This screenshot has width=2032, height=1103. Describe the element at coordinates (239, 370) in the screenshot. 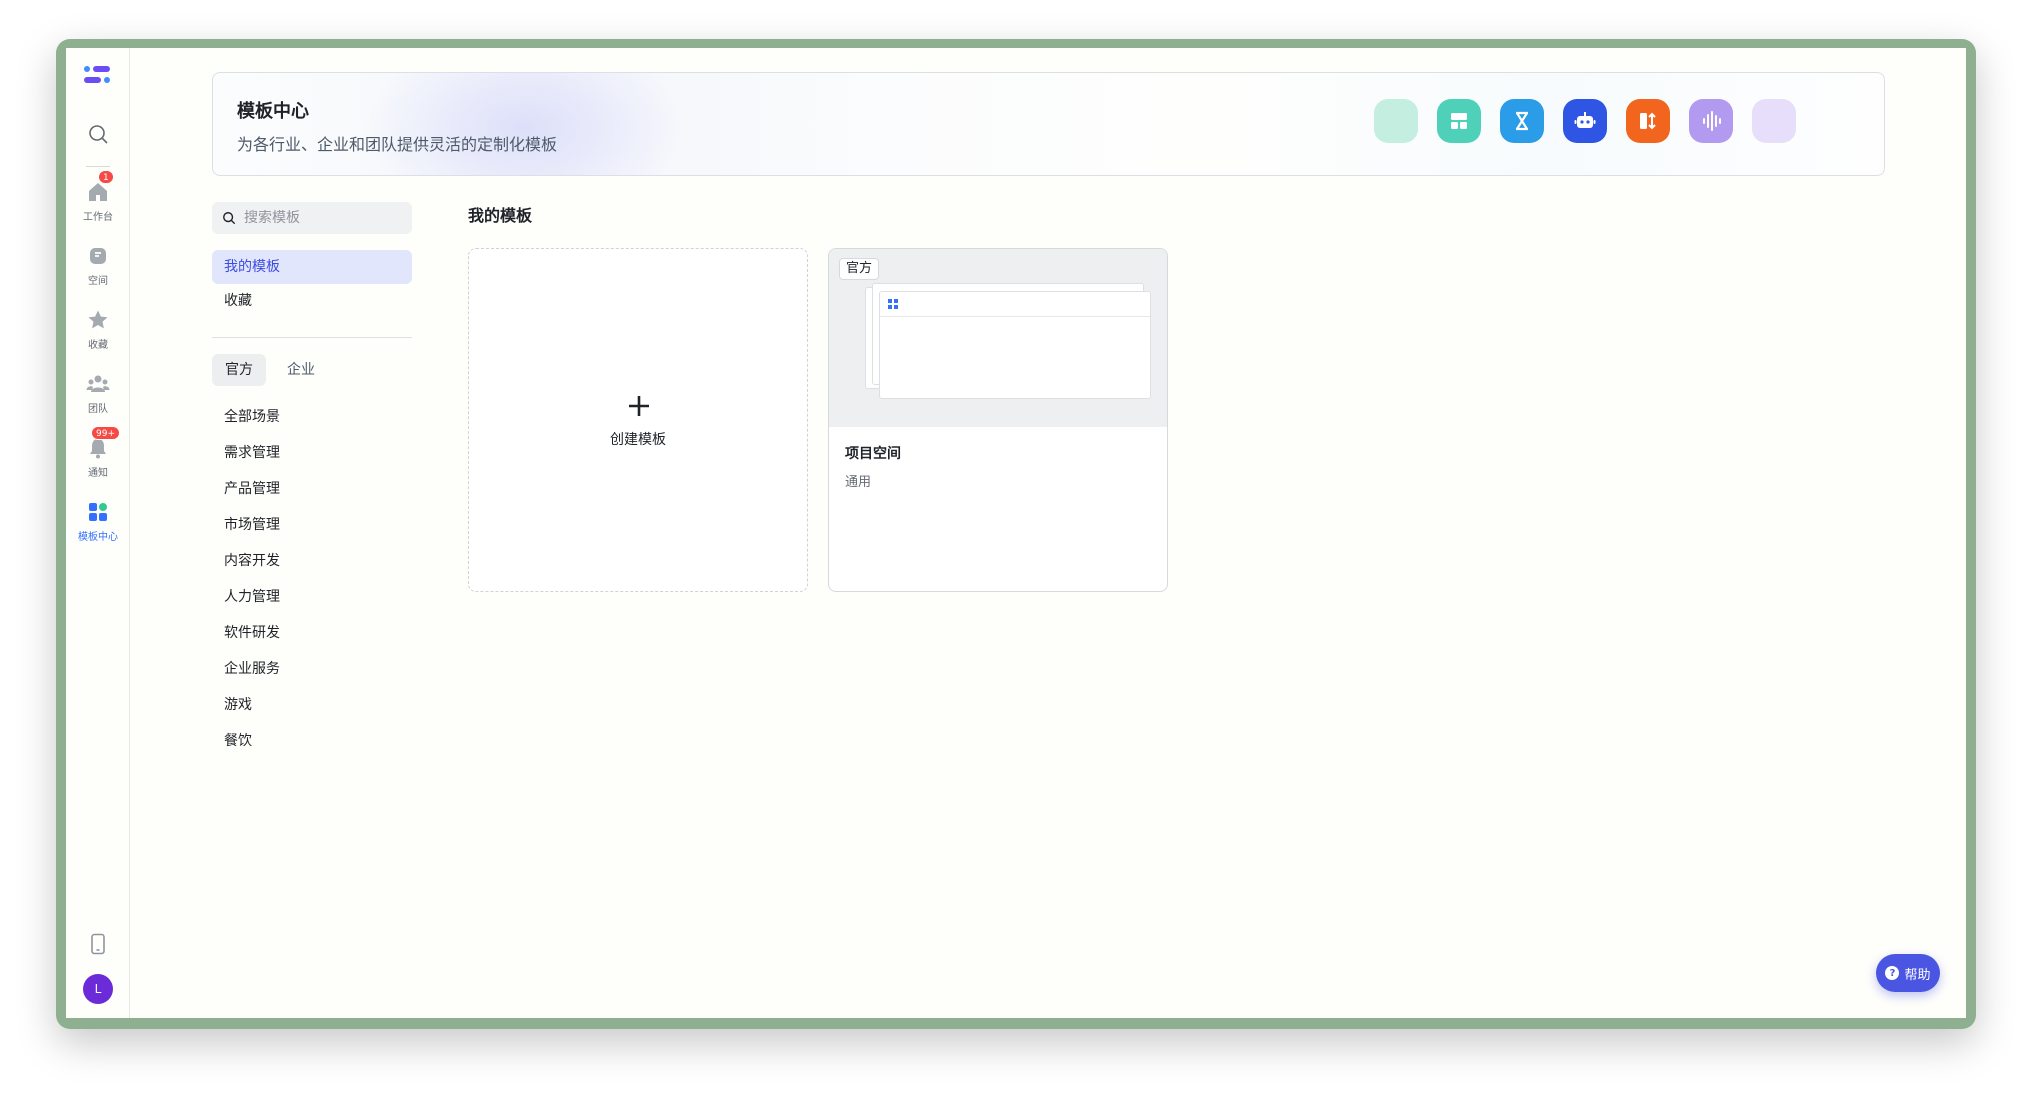

I see `tab-official: 官方` at that location.